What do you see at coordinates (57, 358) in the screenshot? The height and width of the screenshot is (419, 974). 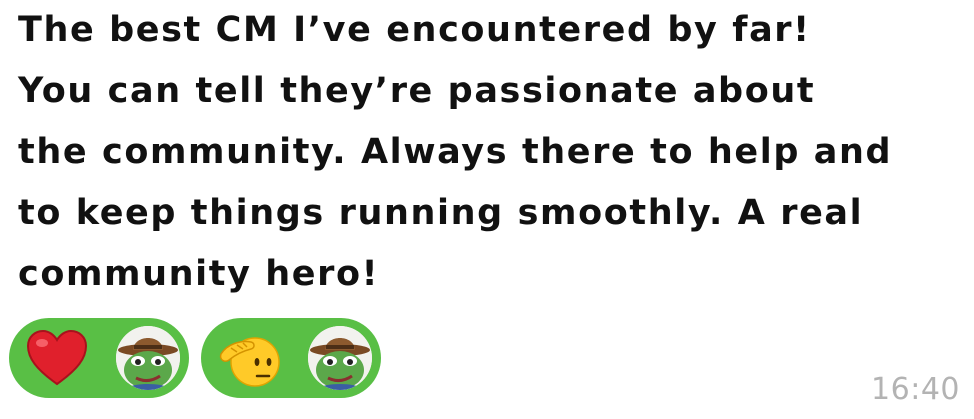 I see `heart-icon` at bounding box center [57, 358].